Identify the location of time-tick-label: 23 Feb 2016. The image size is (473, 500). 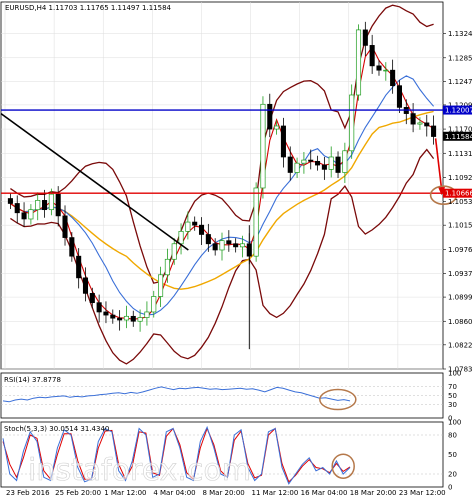
(28, 493).